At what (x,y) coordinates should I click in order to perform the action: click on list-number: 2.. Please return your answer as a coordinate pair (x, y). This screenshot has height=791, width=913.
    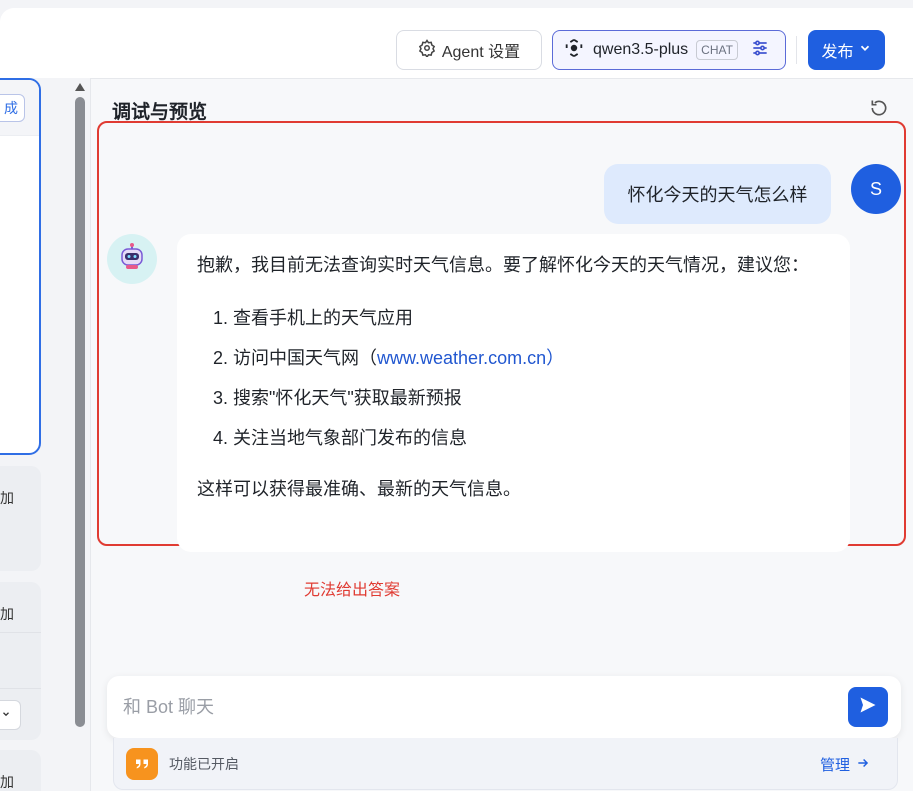
    Looking at the image, I should click on (223, 358).